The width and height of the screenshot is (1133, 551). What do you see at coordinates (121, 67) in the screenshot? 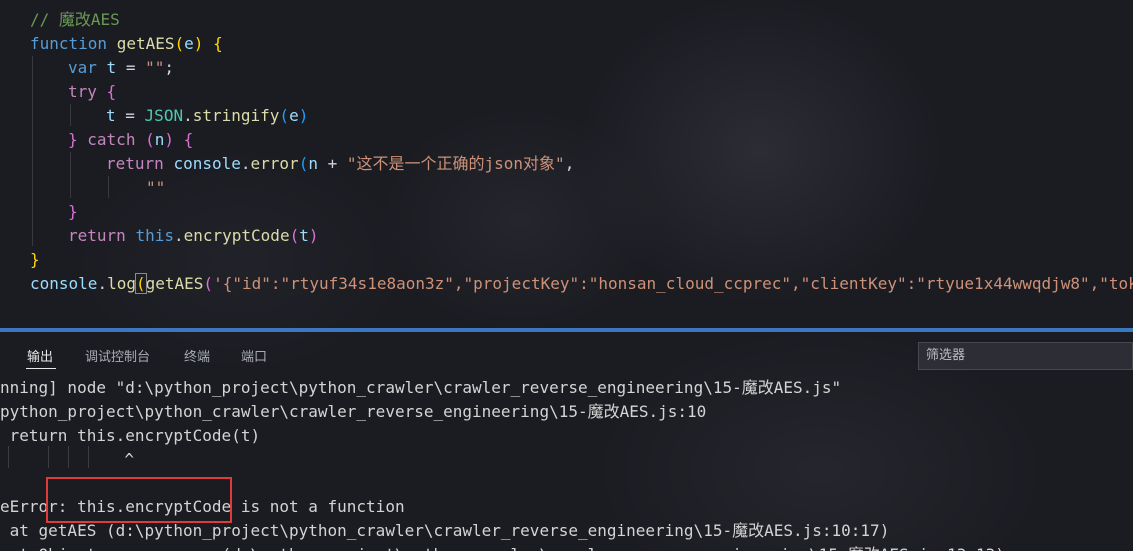
I see `code-line-var: var t = "";` at bounding box center [121, 67].